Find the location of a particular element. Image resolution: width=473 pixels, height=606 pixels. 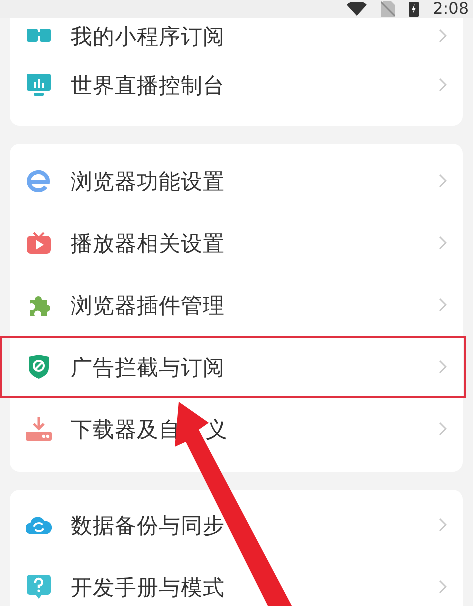

item-label: 义 is located at coordinates (217, 430).